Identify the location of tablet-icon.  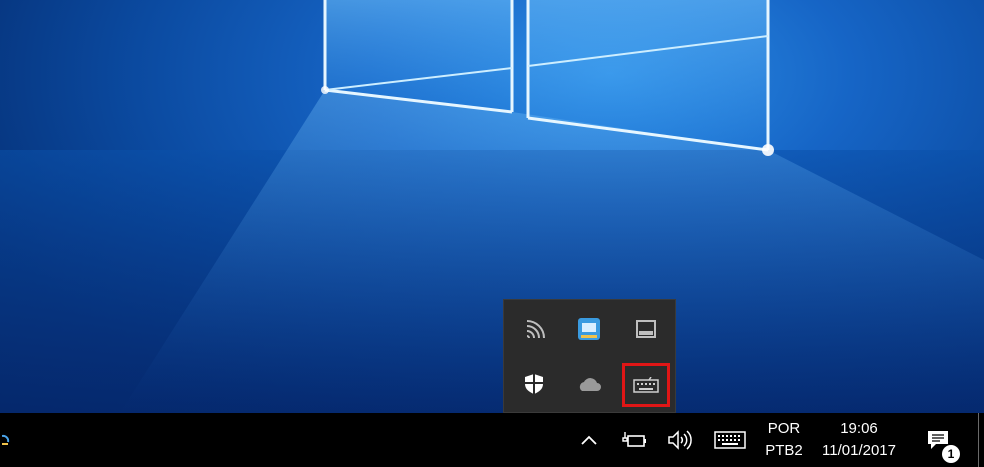
(646, 329).